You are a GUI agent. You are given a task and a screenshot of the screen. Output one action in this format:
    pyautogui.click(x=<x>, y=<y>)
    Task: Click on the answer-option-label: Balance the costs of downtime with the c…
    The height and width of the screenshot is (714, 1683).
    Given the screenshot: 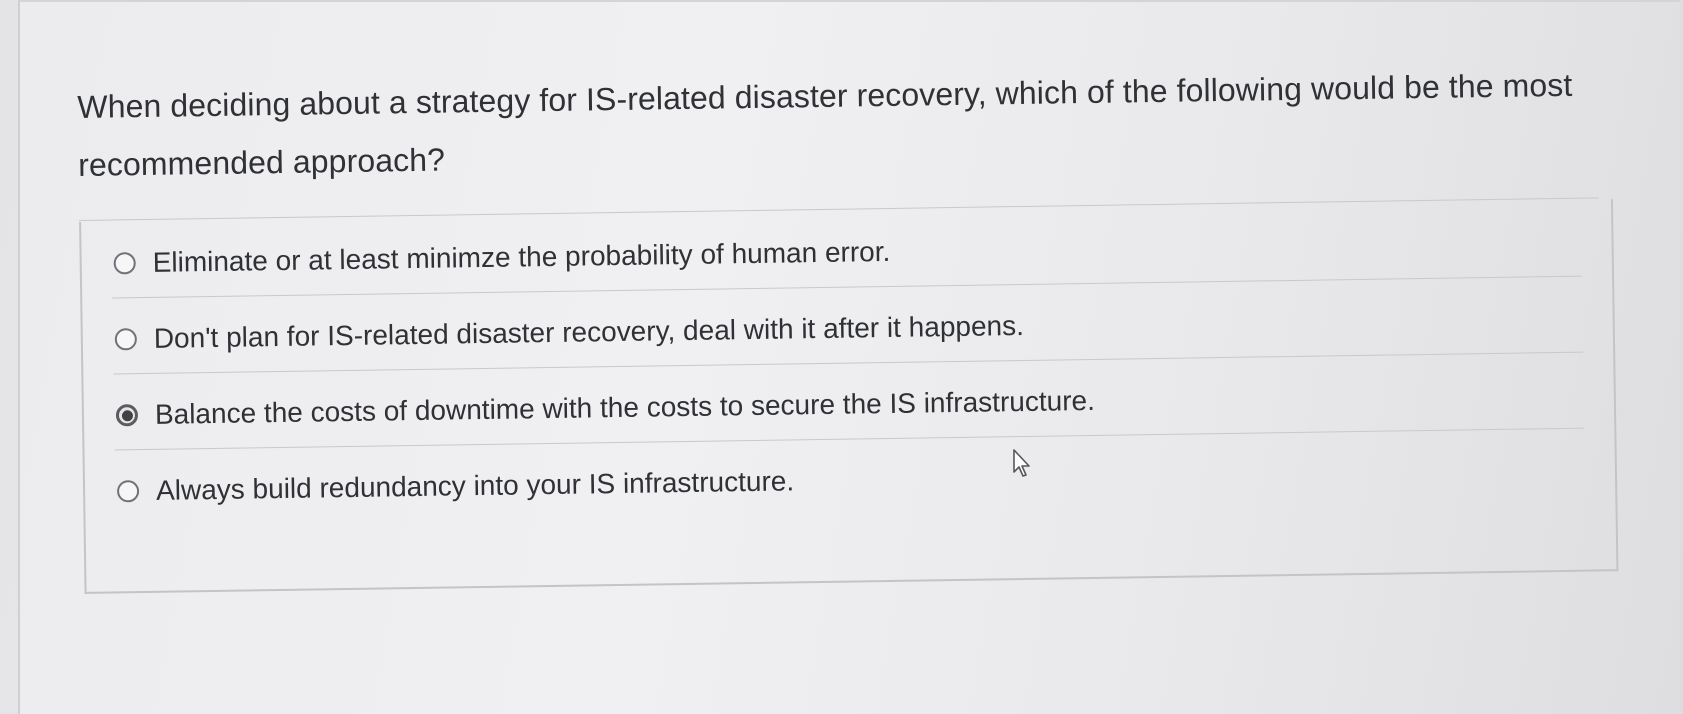 What is the action you would take?
    pyautogui.click(x=625, y=407)
    